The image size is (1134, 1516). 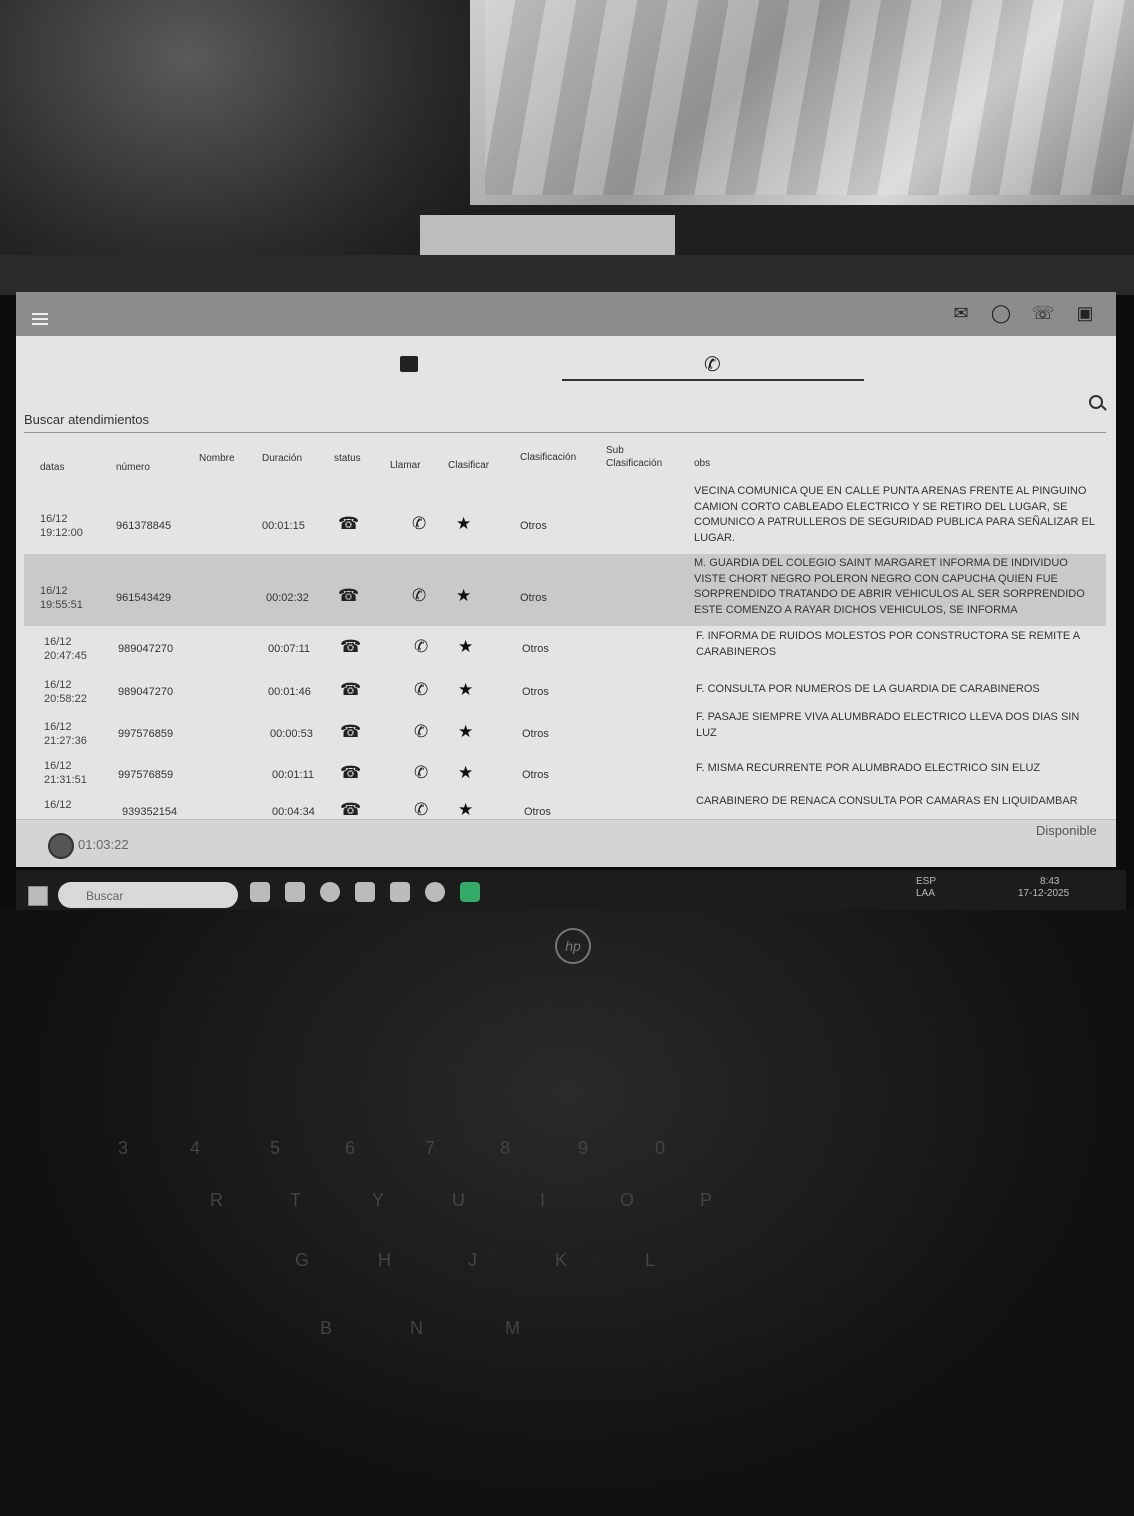 What do you see at coordinates (146, 775) in the screenshot?
I see `row-numero: 997576859` at bounding box center [146, 775].